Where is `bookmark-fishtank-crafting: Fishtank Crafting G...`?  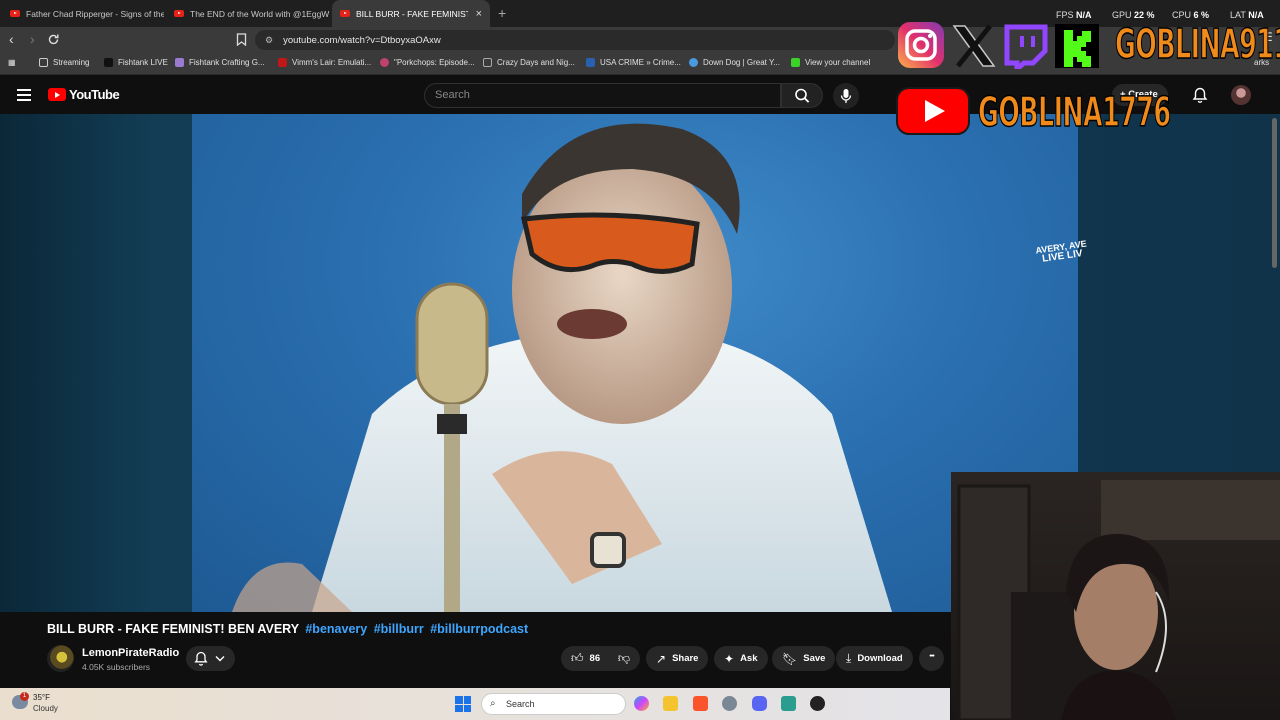 bookmark-fishtank-crafting: Fishtank Crafting G... is located at coordinates (220, 62).